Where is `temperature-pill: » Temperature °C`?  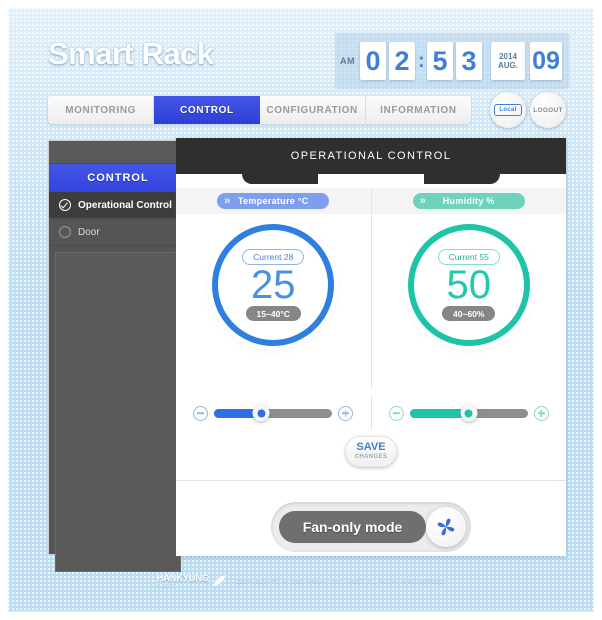 temperature-pill: » Temperature °C is located at coordinates (273, 201).